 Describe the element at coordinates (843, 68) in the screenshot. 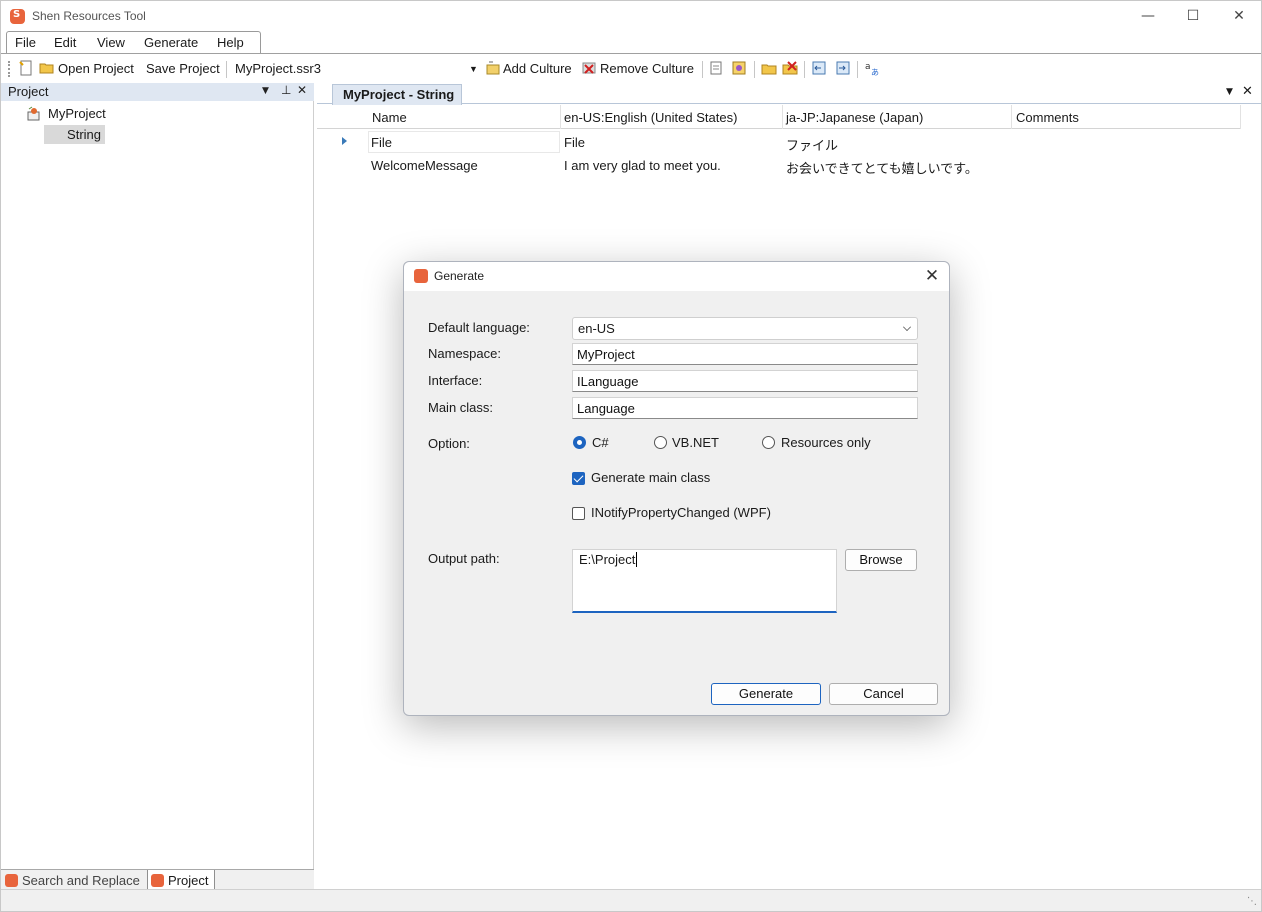

I see `export-icon` at that location.